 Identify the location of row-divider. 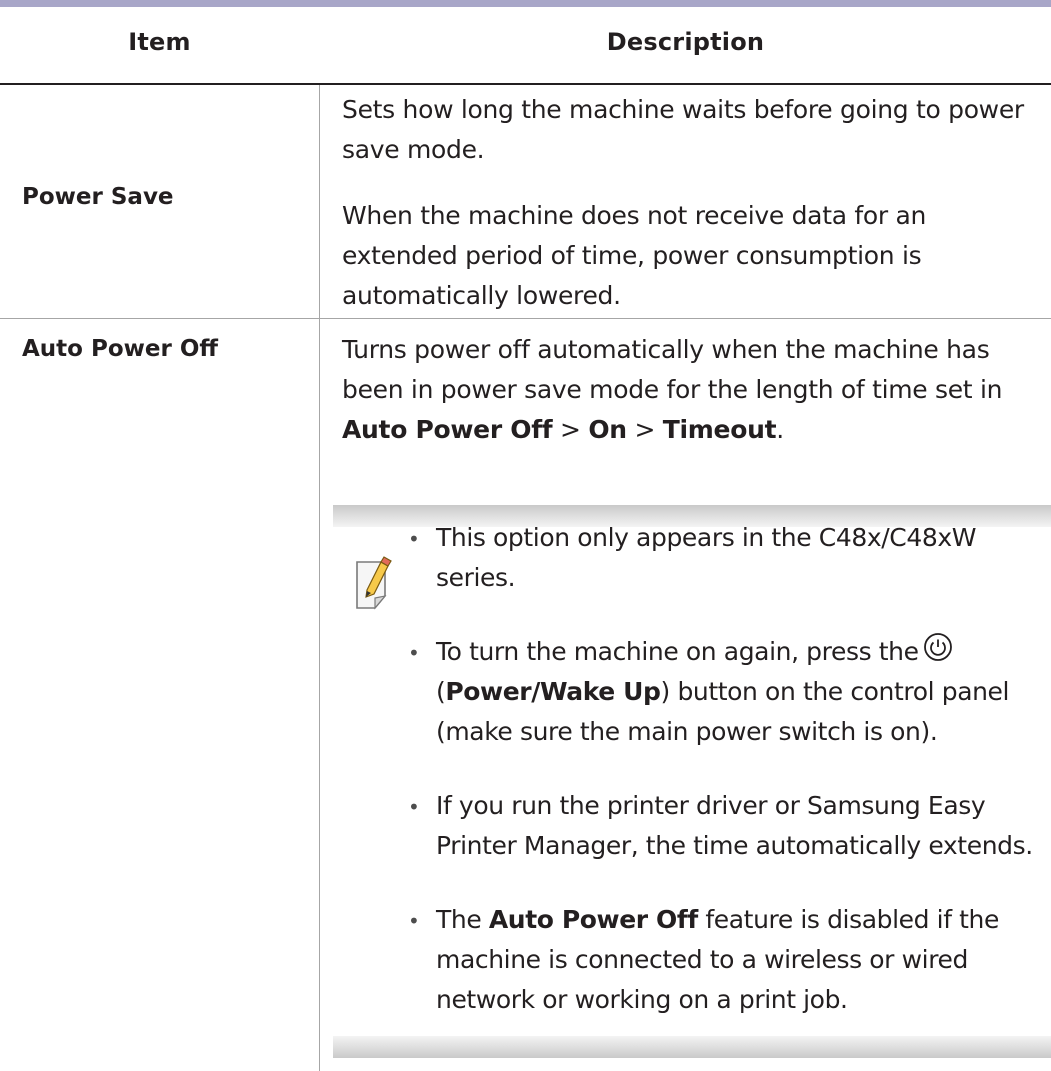
(525, 318).